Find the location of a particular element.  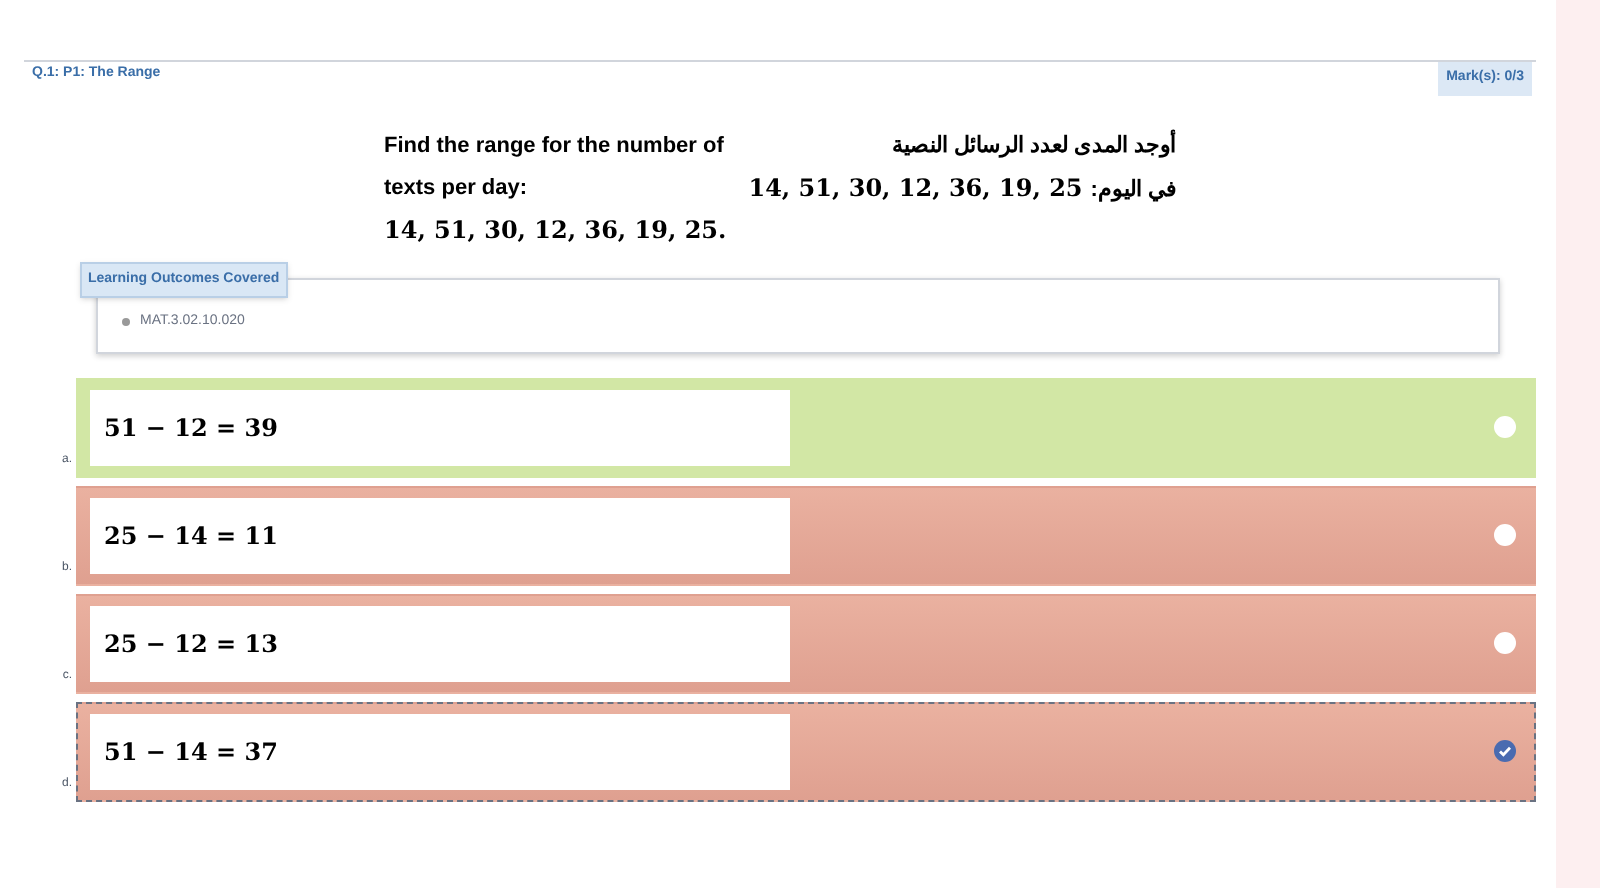

answer-option: 51 − 14 = 37 is located at coordinates (806, 751).